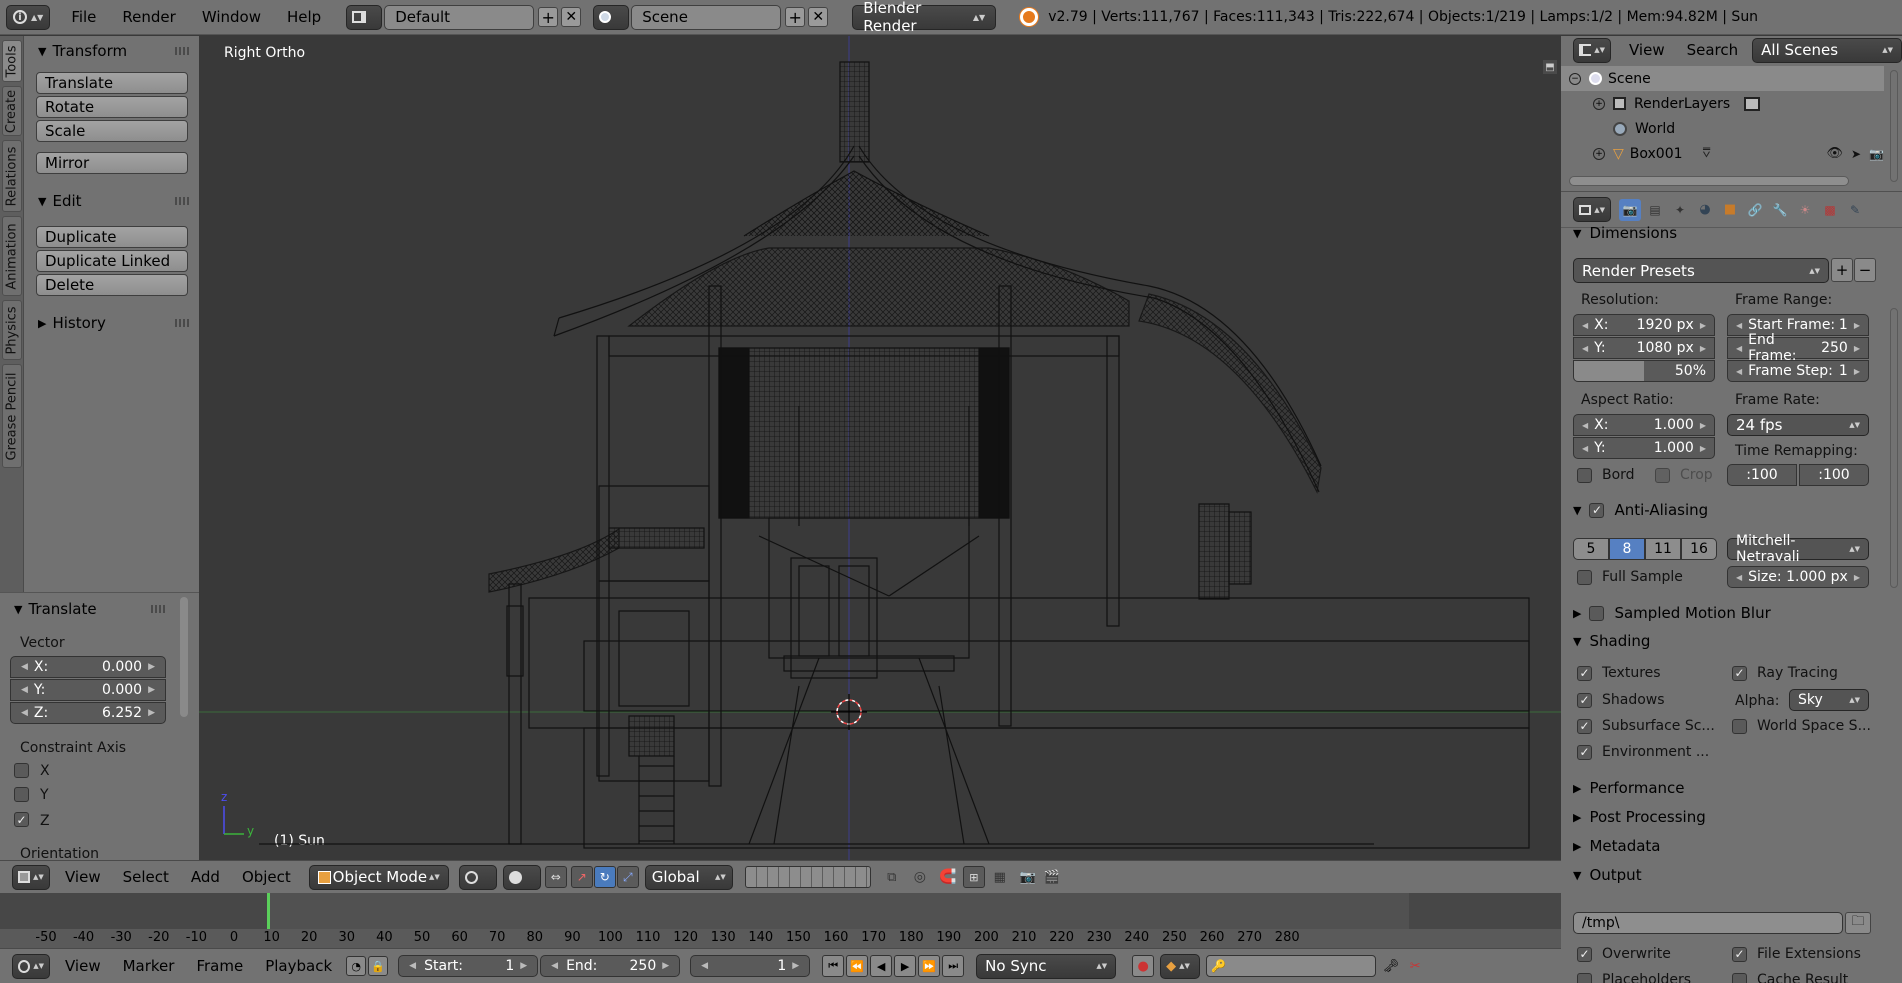 The width and height of the screenshot is (1902, 983). What do you see at coordinates (920, 877) in the screenshot?
I see `proportional-edit-icon: ◎` at bounding box center [920, 877].